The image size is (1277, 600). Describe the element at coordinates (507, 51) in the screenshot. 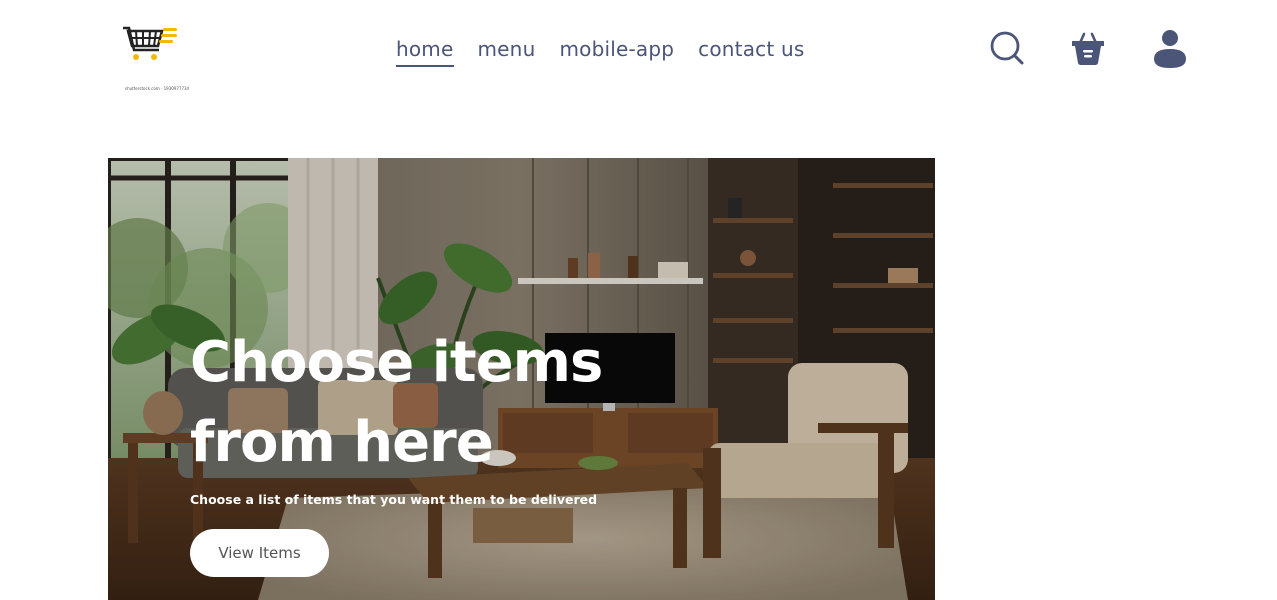

I see `nav-item-menu: menu` at that location.